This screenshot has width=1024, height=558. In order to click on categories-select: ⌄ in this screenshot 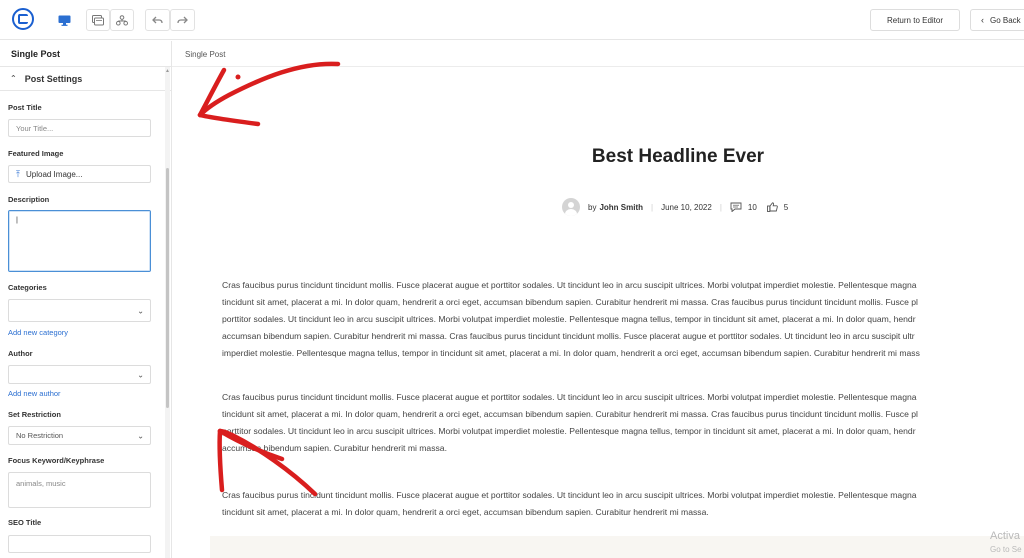, I will do `click(79, 310)`.